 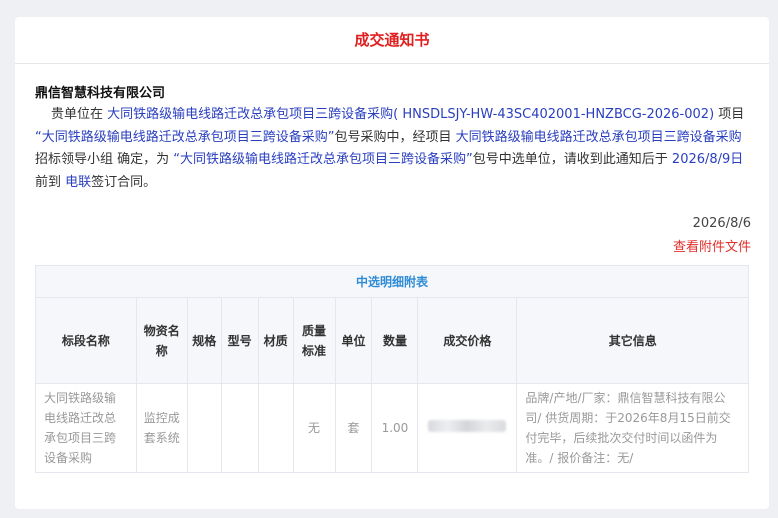 What do you see at coordinates (570, 159) in the screenshot?
I see `text-p5: 包号中选单位，请收到此通知后于` at bounding box center [570, 159].